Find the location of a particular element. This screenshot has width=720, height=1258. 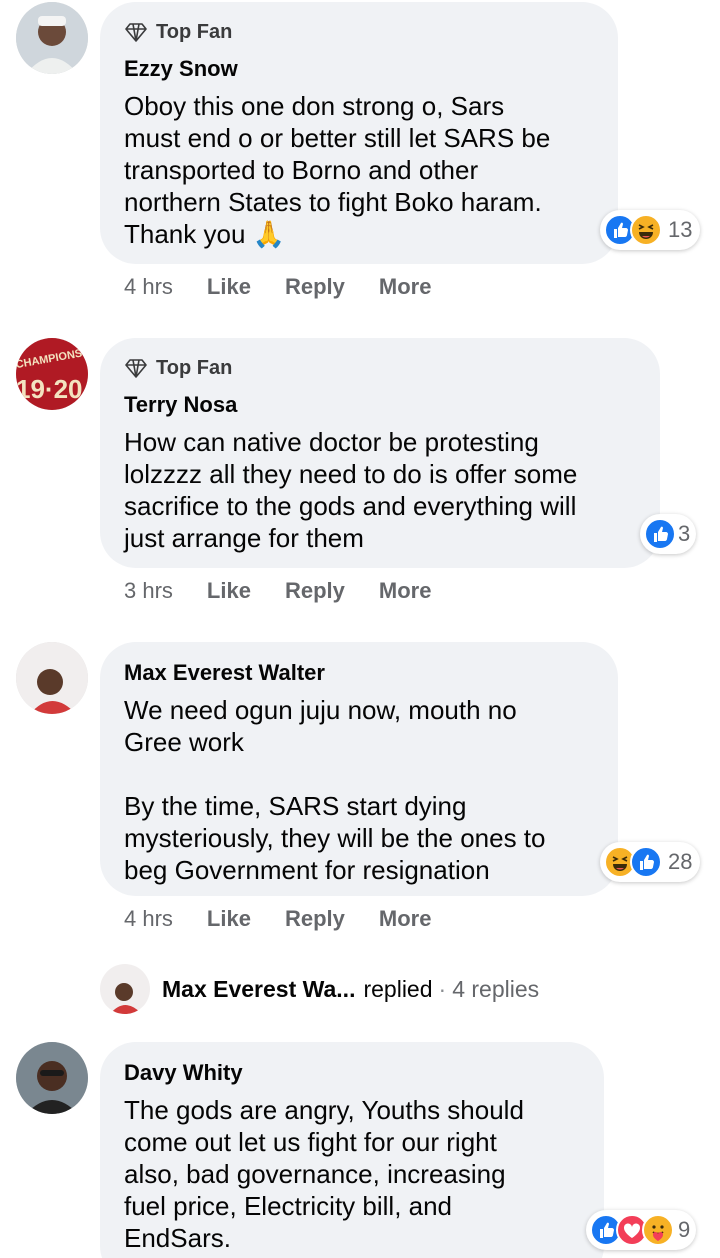

laughing-face-icon is located at coordinates (646, 230).